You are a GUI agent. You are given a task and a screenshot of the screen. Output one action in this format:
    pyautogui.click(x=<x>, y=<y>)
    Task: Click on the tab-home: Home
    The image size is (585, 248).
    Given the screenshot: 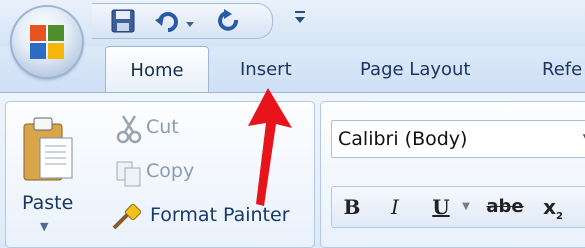 What is the action you would take?
    pyautogui.click(x=157, y=69)
    